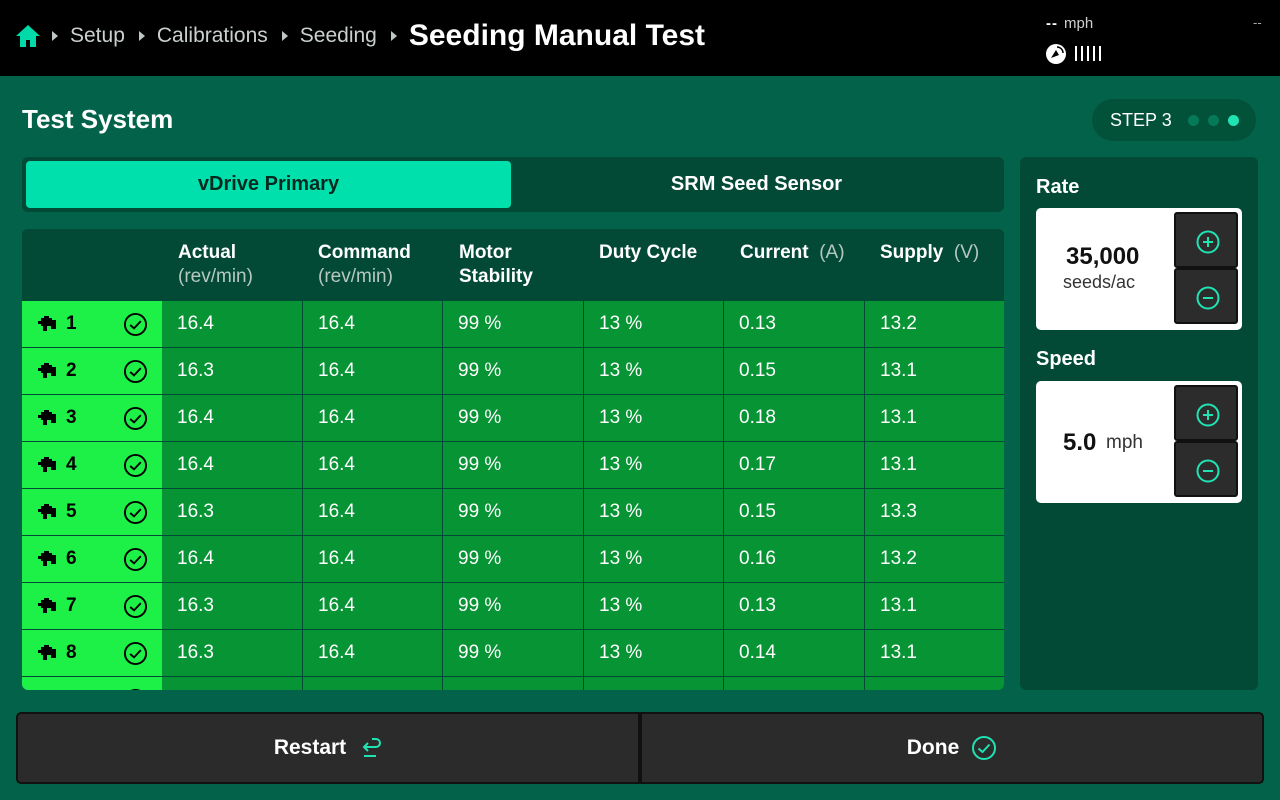 This screenshot has height=800, width=1280. I want to click on cell-command, so click(372, 683).